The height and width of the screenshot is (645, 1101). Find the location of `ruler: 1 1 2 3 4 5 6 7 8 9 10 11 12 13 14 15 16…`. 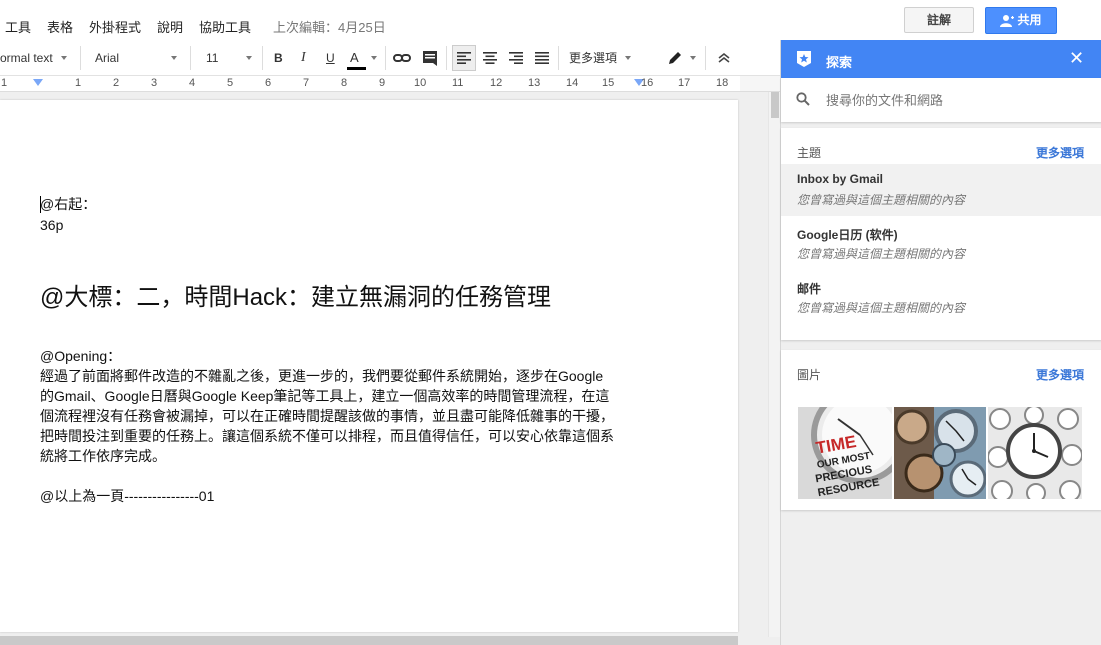

ruler: 1 1 2 3 4 5 6 7 8 9 10 11 12 13 14 15 16… is located at coordinates (390, 84).